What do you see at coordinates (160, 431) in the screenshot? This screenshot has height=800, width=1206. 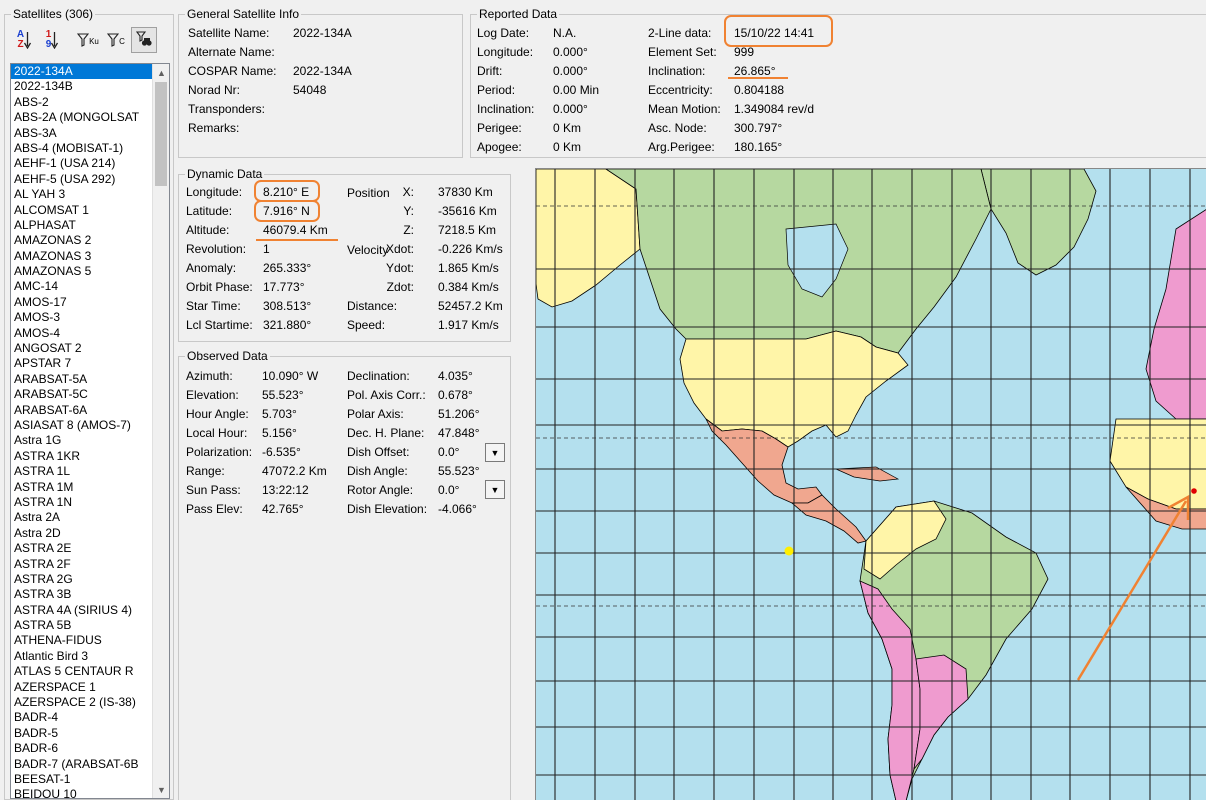 I see `list-scrollbar: ▲ ▼` at bounding box center [160, 431].